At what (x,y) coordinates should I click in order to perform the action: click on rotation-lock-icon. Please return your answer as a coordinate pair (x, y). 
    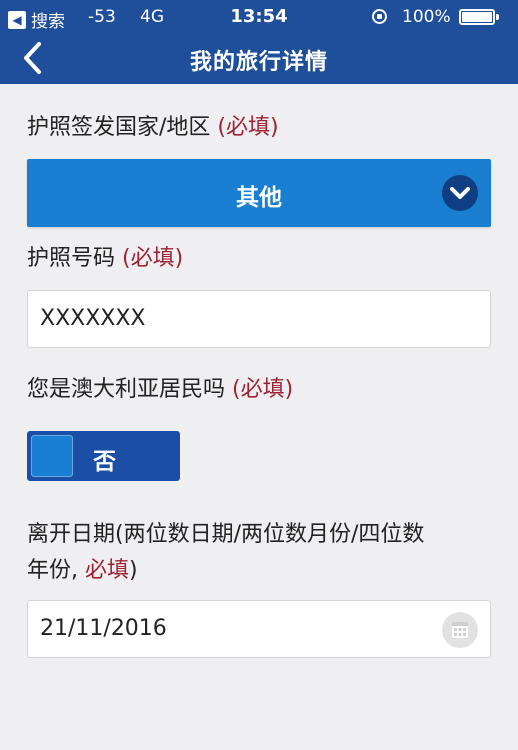
    Looking at the image, I should click on (379, 16).